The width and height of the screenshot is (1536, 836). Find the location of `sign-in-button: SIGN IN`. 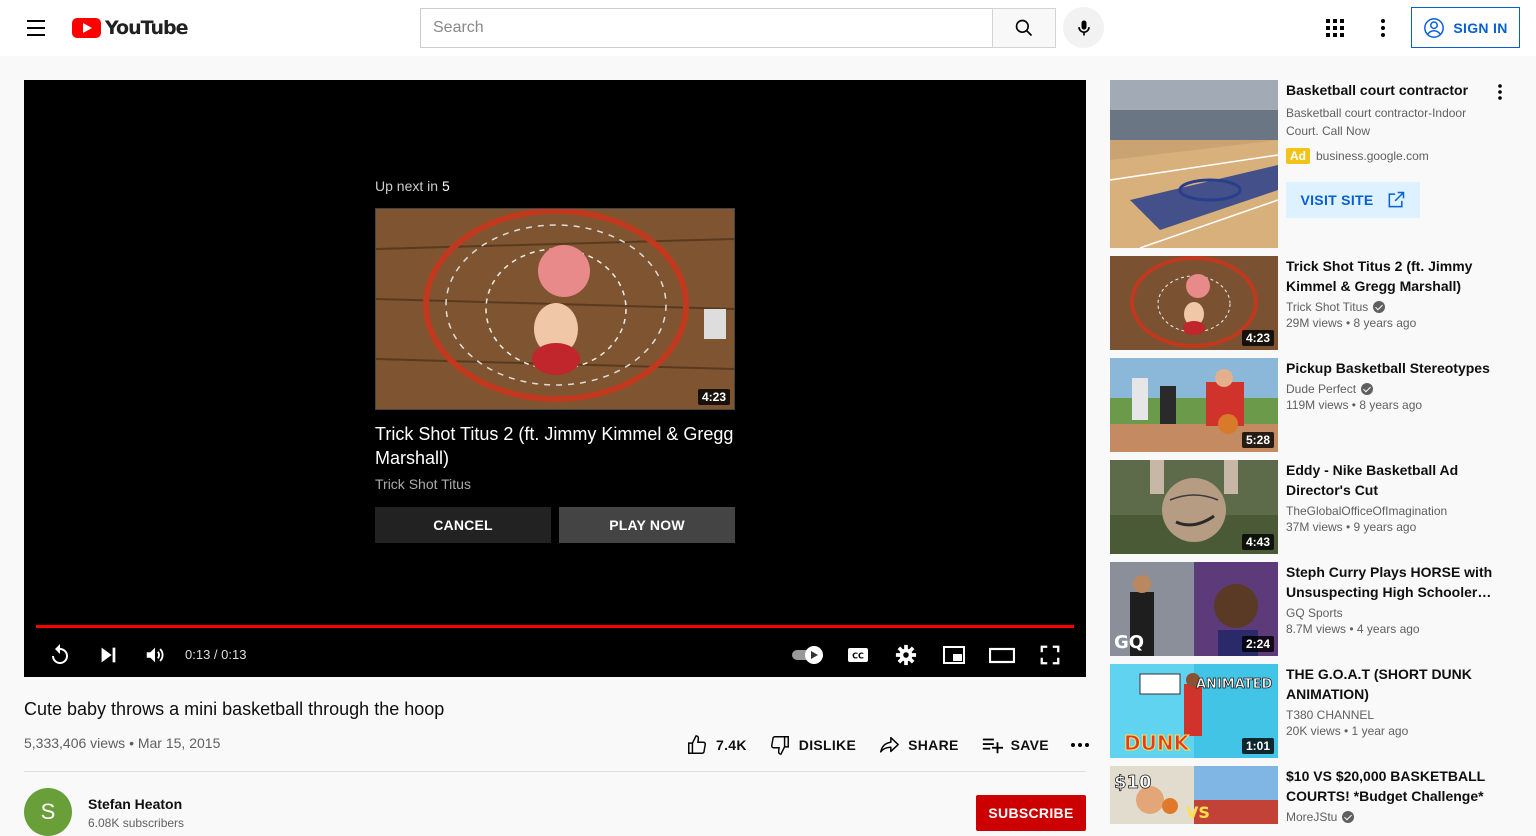

sign-in-button: SIGN IN is located at coordinates (1465, 27).